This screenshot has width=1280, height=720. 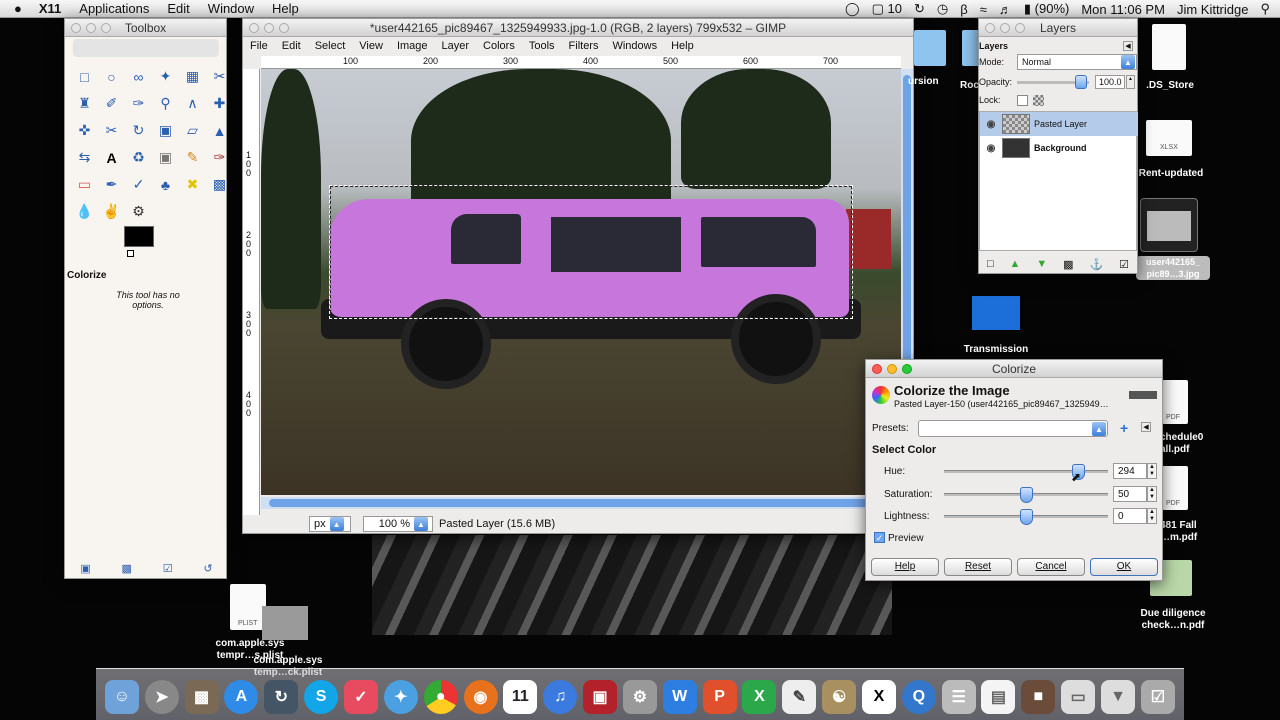 What do you see at coordinates (111, 184) in the screenshot?
I see `airbrush-icon: ✒` at bounding box center [111, 184].